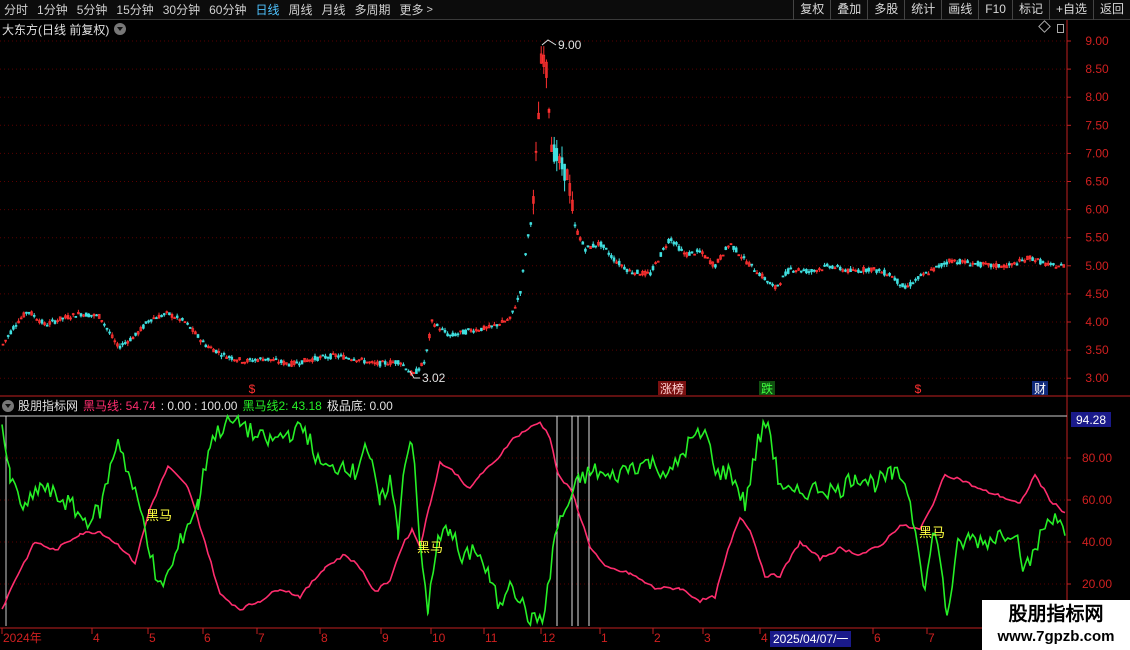 Image resolution: width=1130 pixels, height=650 pixels. Describe the element at coordinates (324, 638) in the screenshot. I see `time-label-5: 8` at that location.